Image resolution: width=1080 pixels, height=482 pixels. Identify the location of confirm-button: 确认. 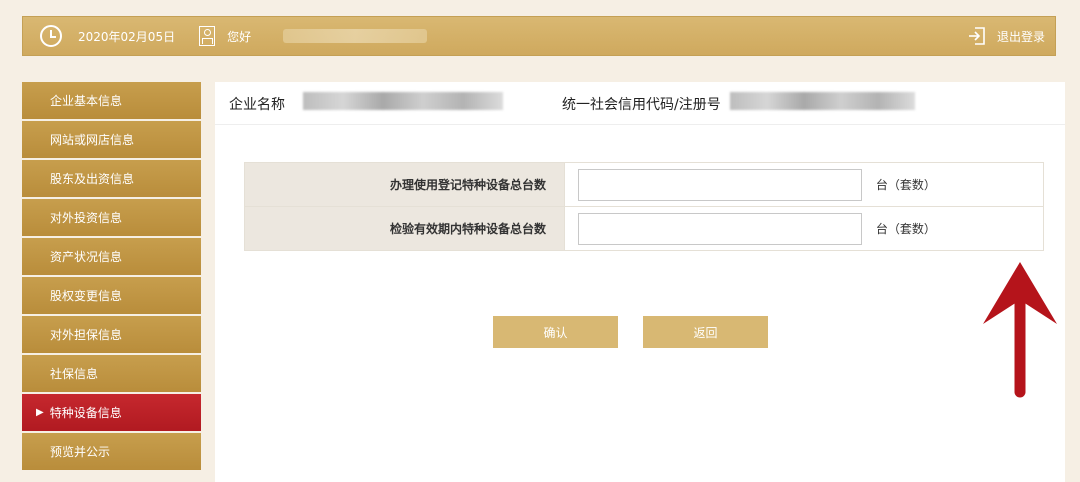
(555, 332).